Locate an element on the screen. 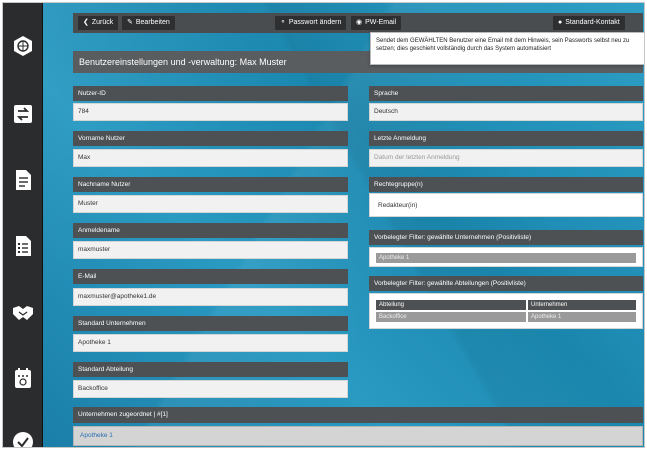 The image size is (647, 450). eye-icon: ◉ is located at coordinates (359, 22).